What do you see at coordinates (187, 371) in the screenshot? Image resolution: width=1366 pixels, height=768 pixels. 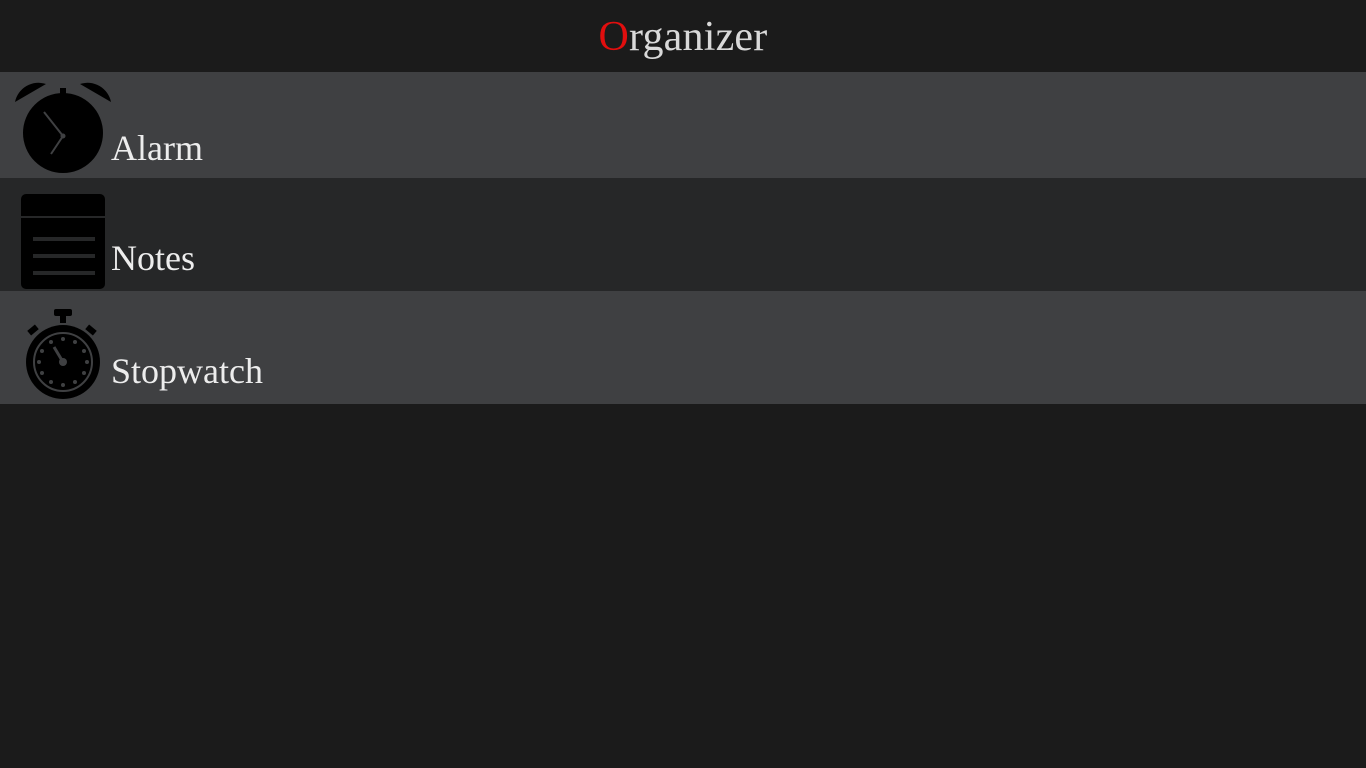 I see `menu-item-label: Stopwatch` at bounding box center [187, 371].